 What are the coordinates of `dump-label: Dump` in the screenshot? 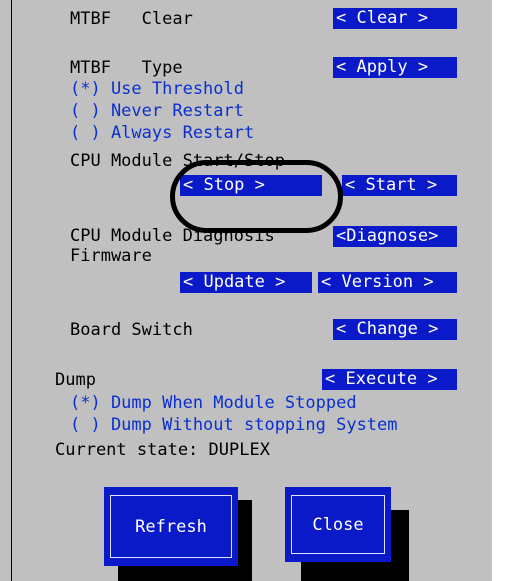 It's located at (75, 380).